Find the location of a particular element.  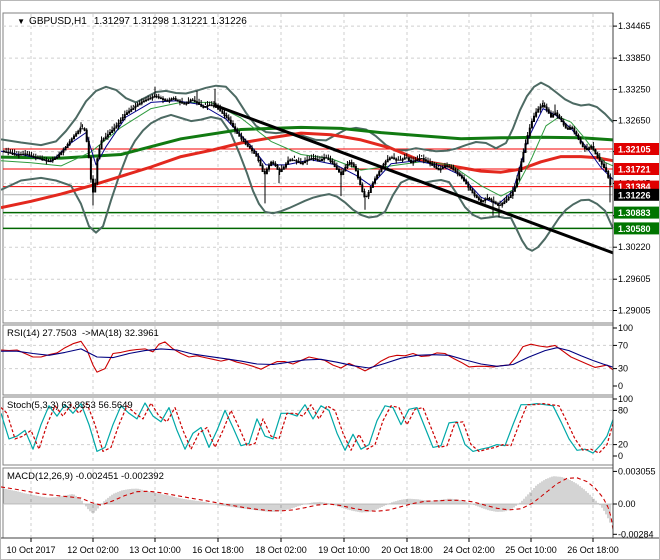

time-axis-label: 13 Oct 10:00 is located at coordinates (155, 550).